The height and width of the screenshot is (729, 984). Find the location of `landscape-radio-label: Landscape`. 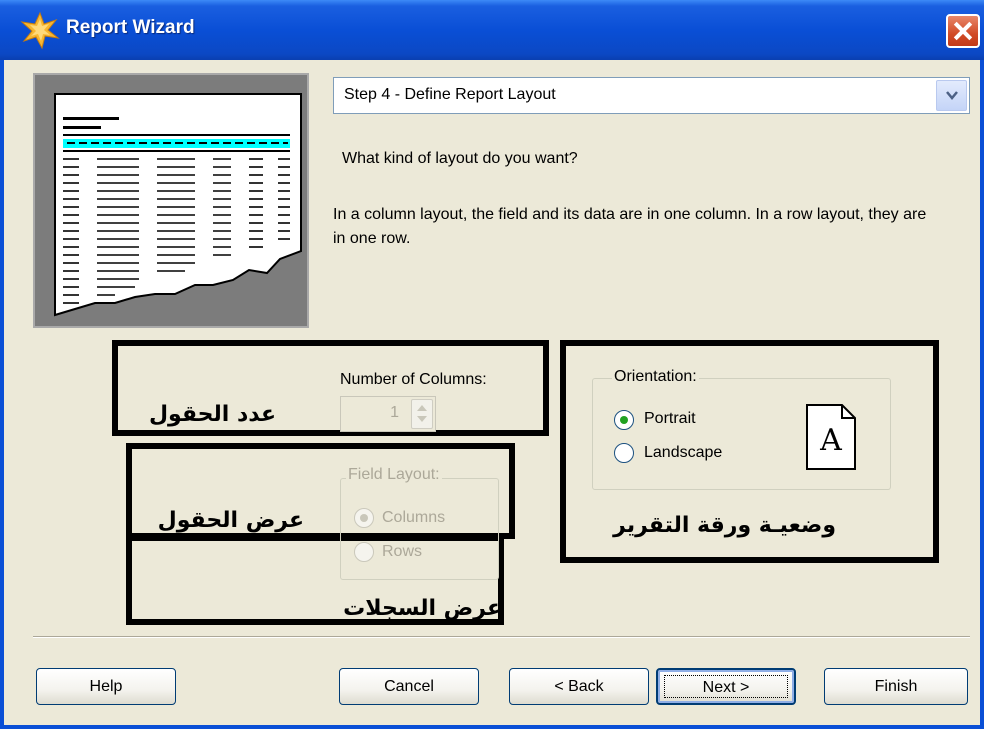

landscape-radio-label: Landscape is located at coordinates (683, 452).